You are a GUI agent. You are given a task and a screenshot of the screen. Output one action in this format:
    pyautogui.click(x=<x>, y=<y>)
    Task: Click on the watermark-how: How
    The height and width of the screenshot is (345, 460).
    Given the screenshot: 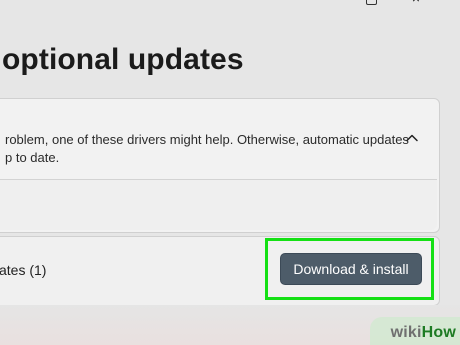 What is the action you would take?
    pyautogui.click(x=438, y=332)
    